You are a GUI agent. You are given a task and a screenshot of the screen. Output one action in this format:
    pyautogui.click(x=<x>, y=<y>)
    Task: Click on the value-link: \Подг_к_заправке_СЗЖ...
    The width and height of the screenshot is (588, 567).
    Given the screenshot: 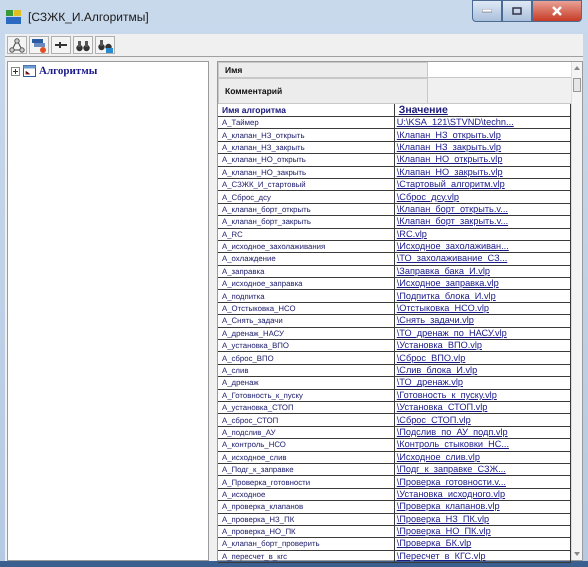 What is the action you would take?
    pyautogui.click(x=482, y=469)
    